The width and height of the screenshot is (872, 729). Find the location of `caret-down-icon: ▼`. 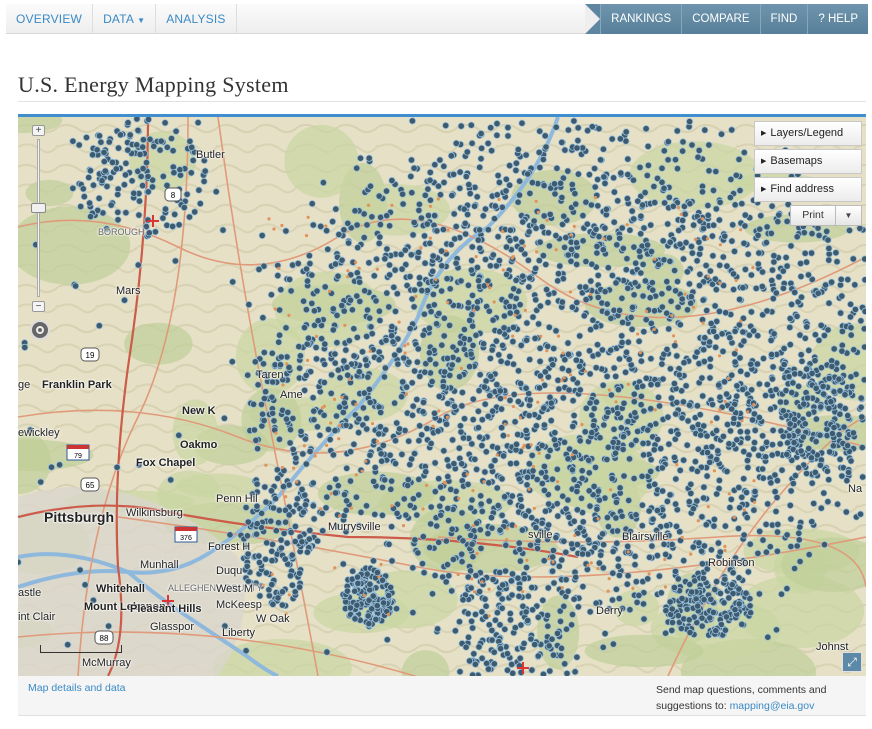

caret-down-icon: ▼ is located at coordinates (141, 20).